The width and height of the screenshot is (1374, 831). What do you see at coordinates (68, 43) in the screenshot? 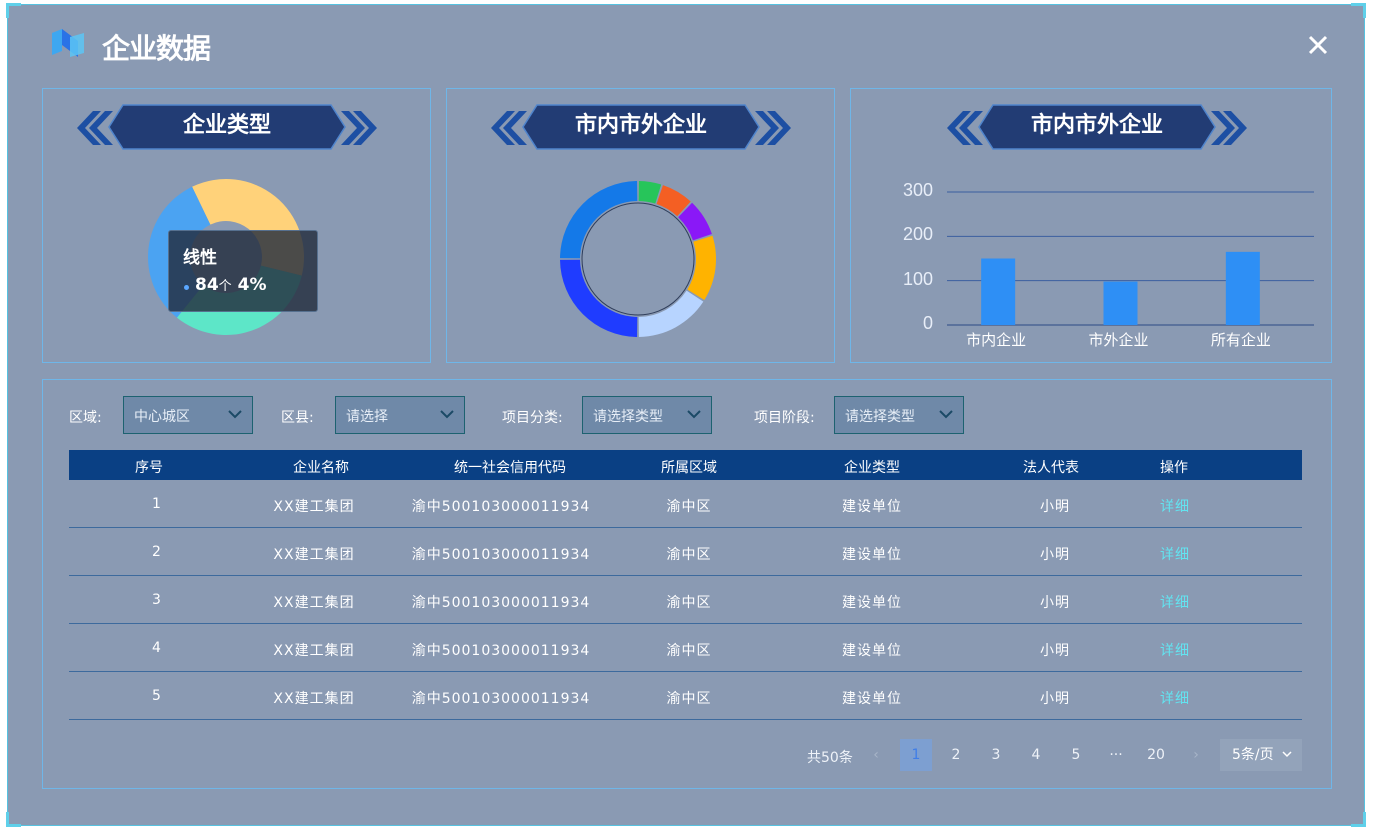
I see `logo-icon` at bounding box center [68, 43].